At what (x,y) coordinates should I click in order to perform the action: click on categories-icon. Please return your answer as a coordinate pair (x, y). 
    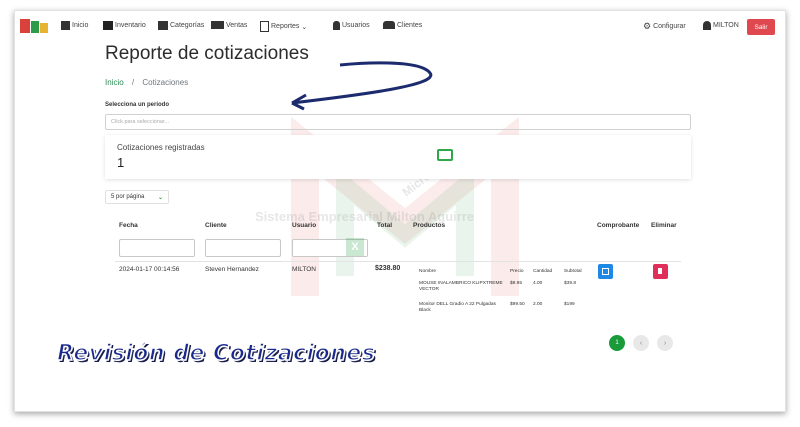
    Looking at the image, I should click on (163, 25).